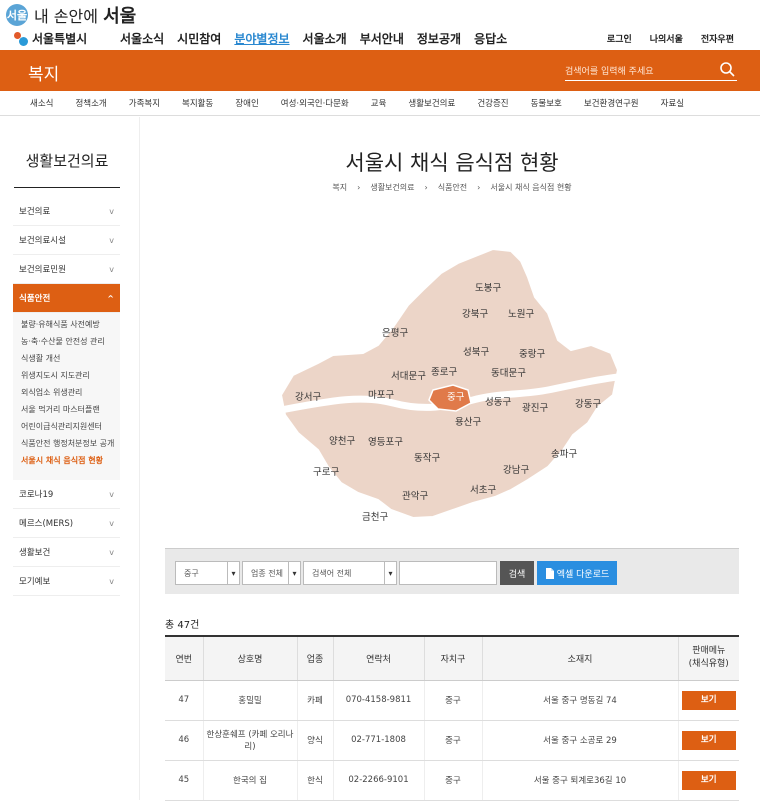 The height and width of the screenshot is (801, 760). I want to click on submenu-item-current: 서울시 채식 음식점 현황, so click(70, 460).